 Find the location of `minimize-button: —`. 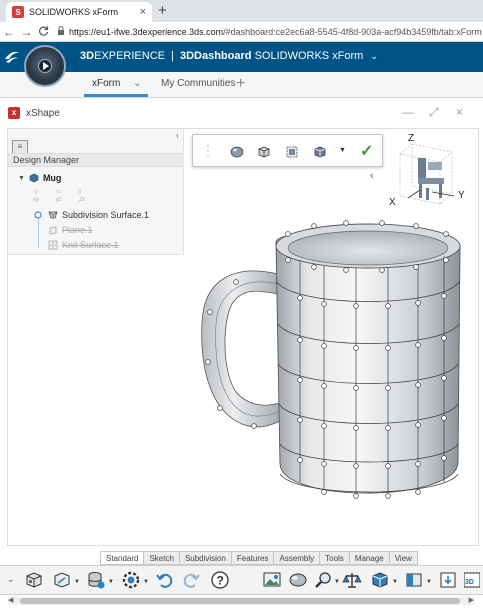

minimize-button: — is located at coordinates (408, 112).